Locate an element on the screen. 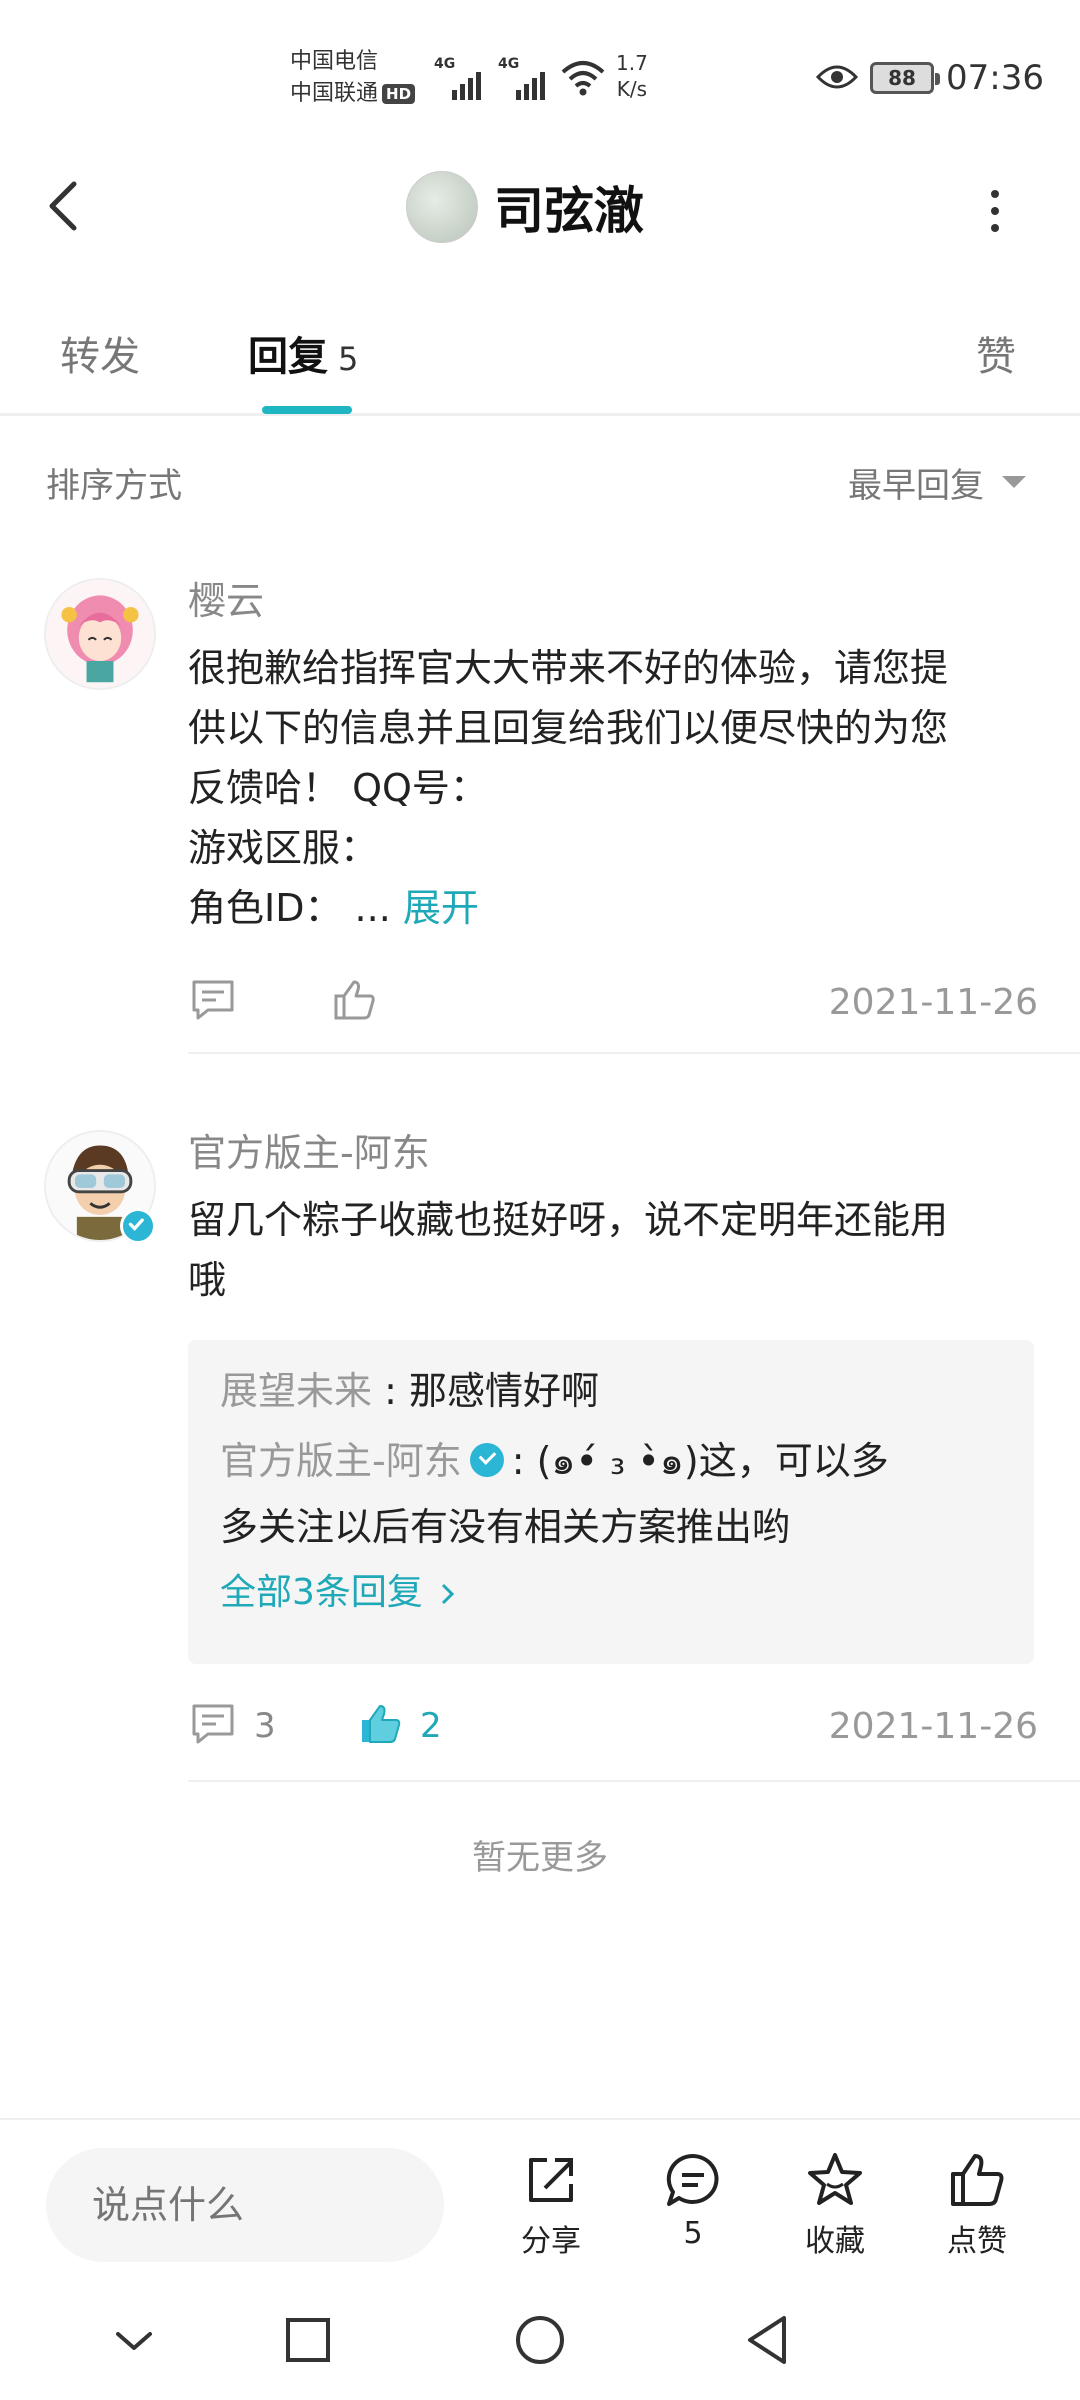  check-icon is located at coordinates (136, 1224).